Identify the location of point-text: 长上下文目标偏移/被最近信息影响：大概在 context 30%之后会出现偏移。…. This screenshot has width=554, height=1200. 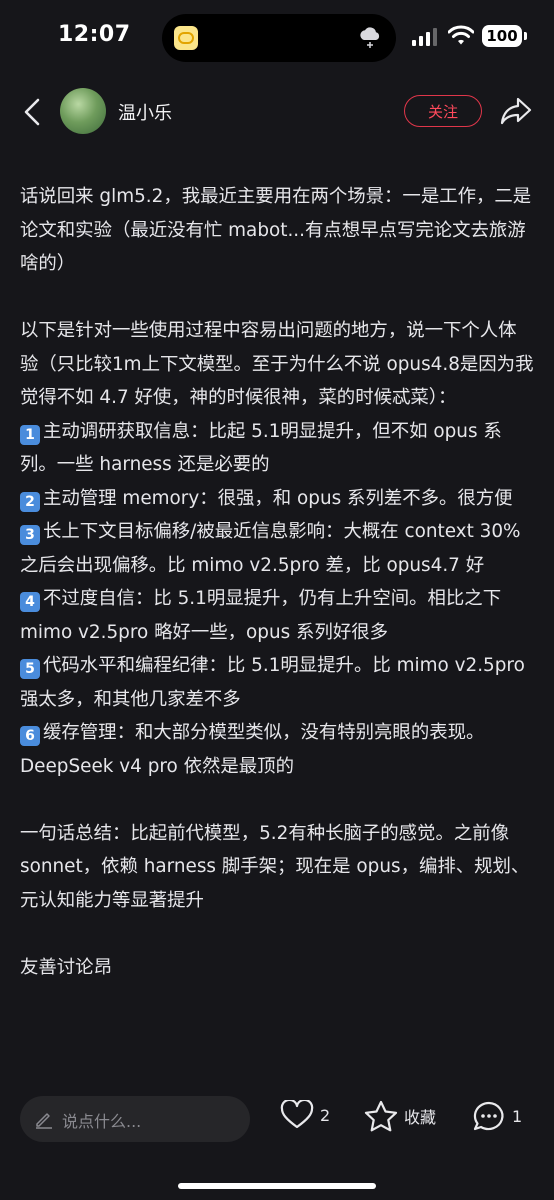
(270, 548).